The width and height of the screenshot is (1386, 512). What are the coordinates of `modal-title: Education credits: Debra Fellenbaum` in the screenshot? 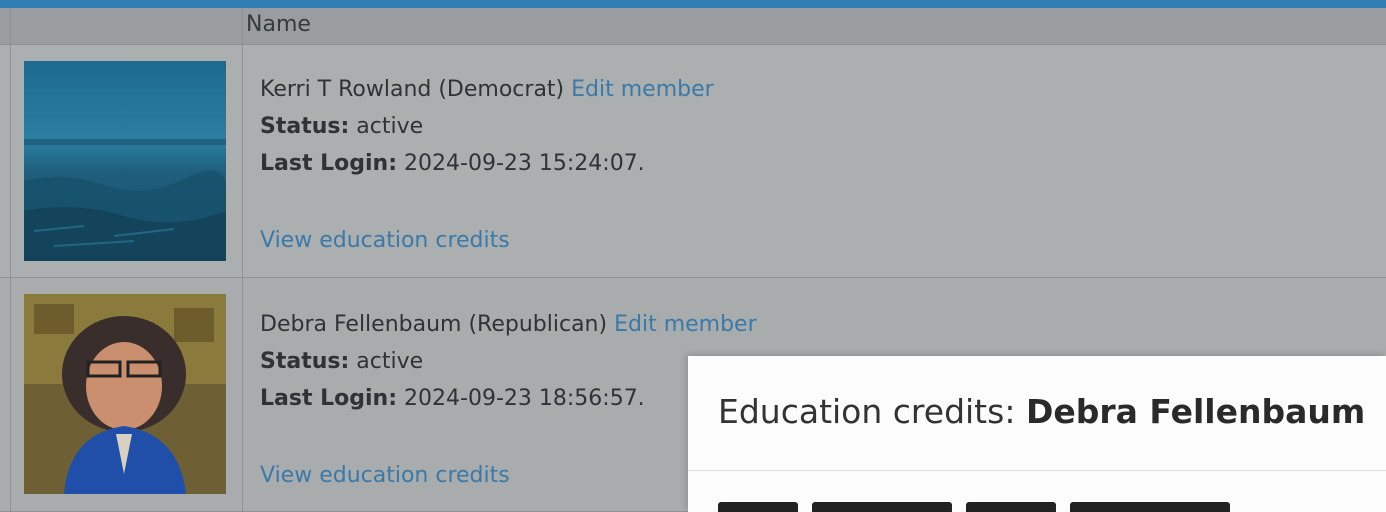 It's located at (1041, 411).